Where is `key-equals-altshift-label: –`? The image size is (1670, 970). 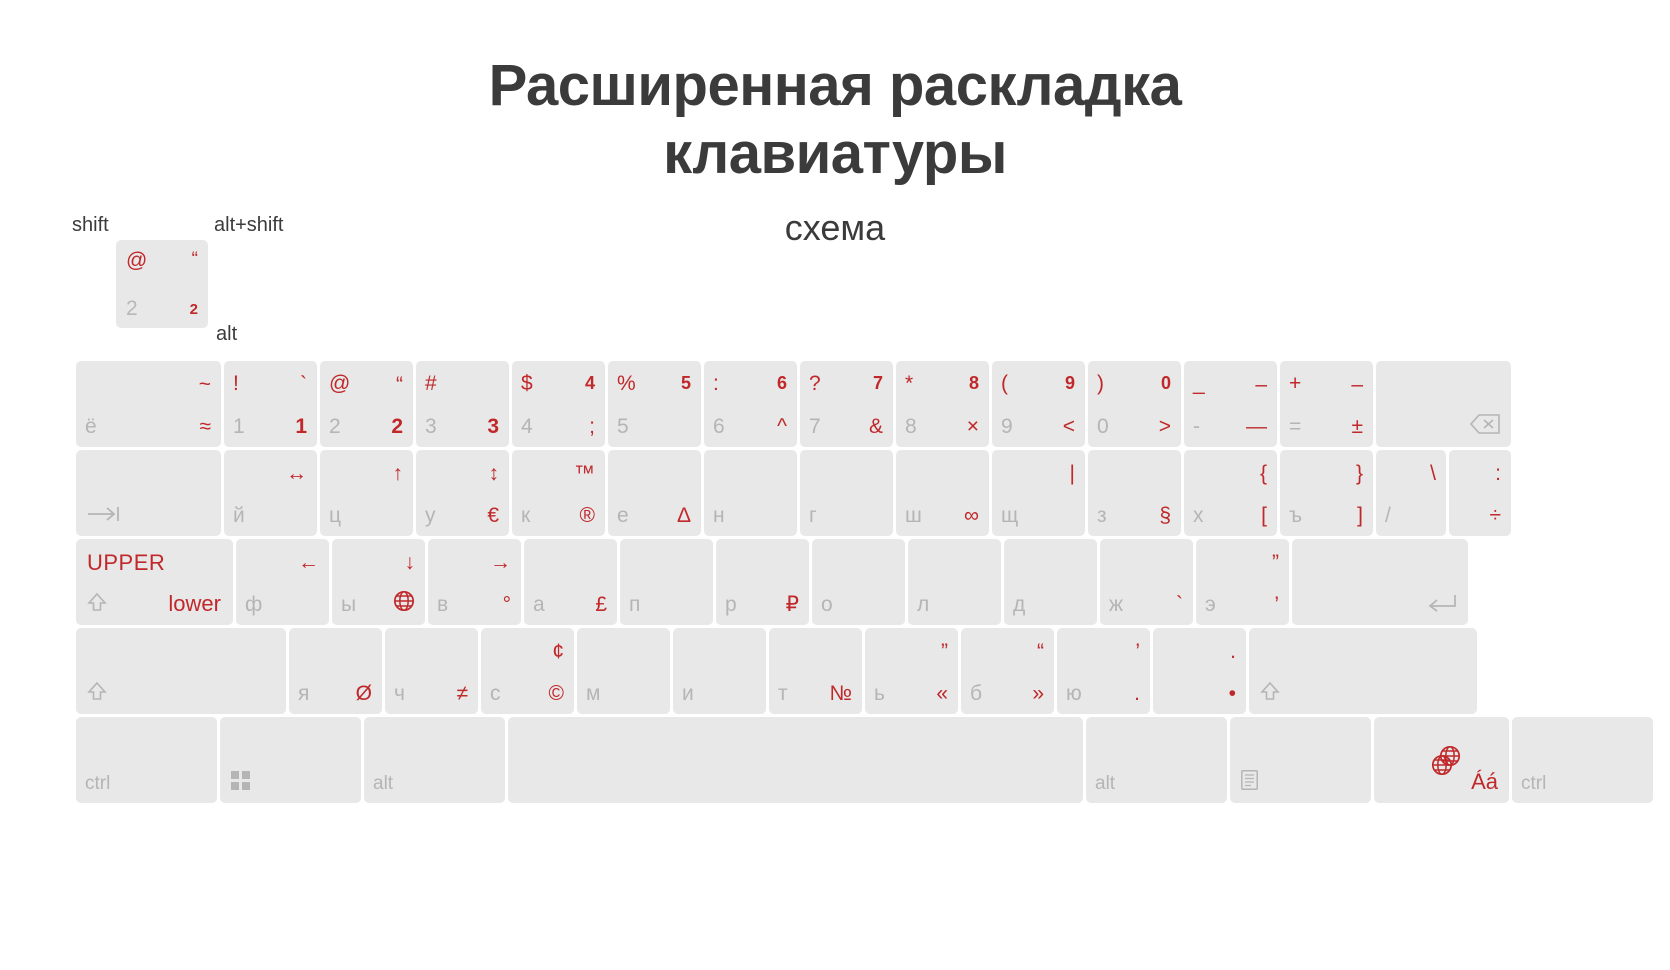
key-equals-altshift-label: – is located at coordinates (1357, 384).